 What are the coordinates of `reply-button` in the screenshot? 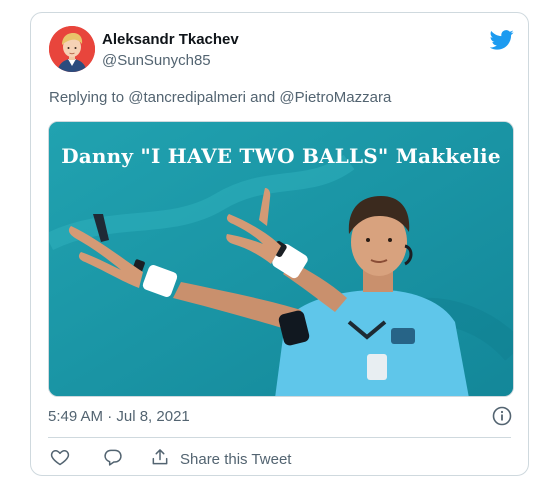 It's located at (113, 459).